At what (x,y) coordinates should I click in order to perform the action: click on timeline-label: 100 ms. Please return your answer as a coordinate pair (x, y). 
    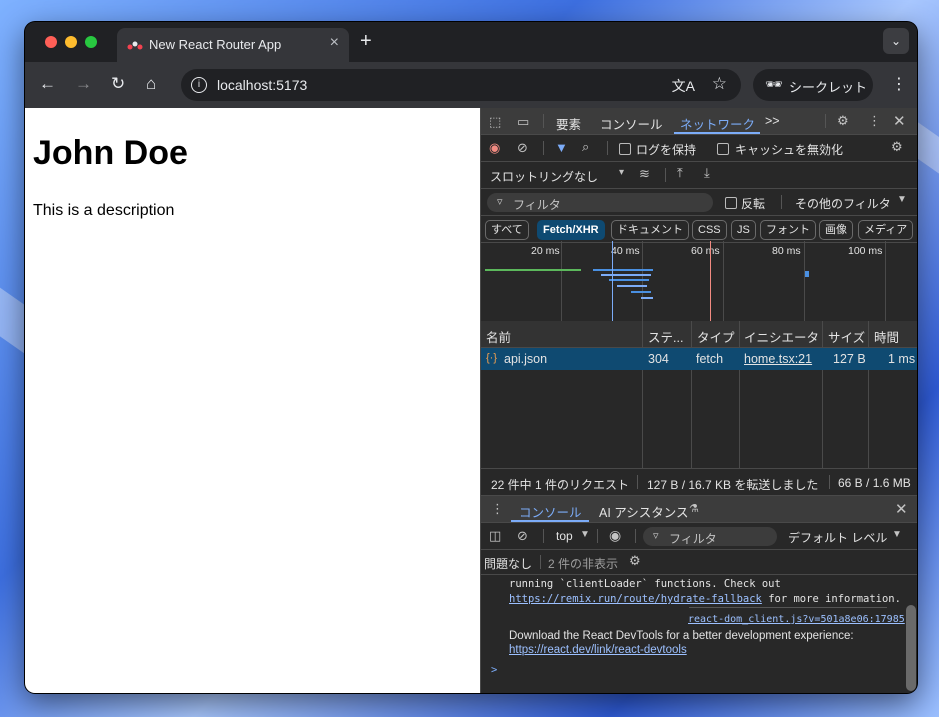
    Looking at the image, I should click on (865, 251).